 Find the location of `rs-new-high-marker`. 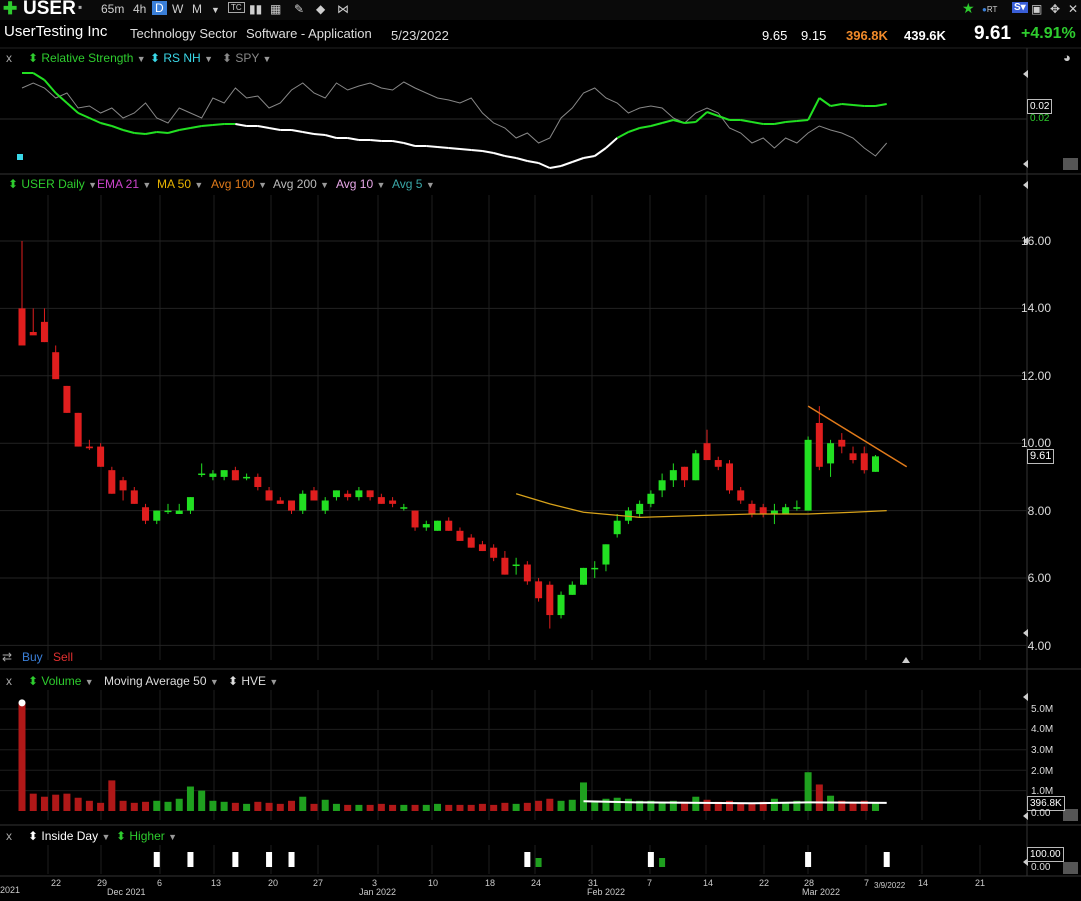

rs-new-high-marker is located at coordinates (20, 157).